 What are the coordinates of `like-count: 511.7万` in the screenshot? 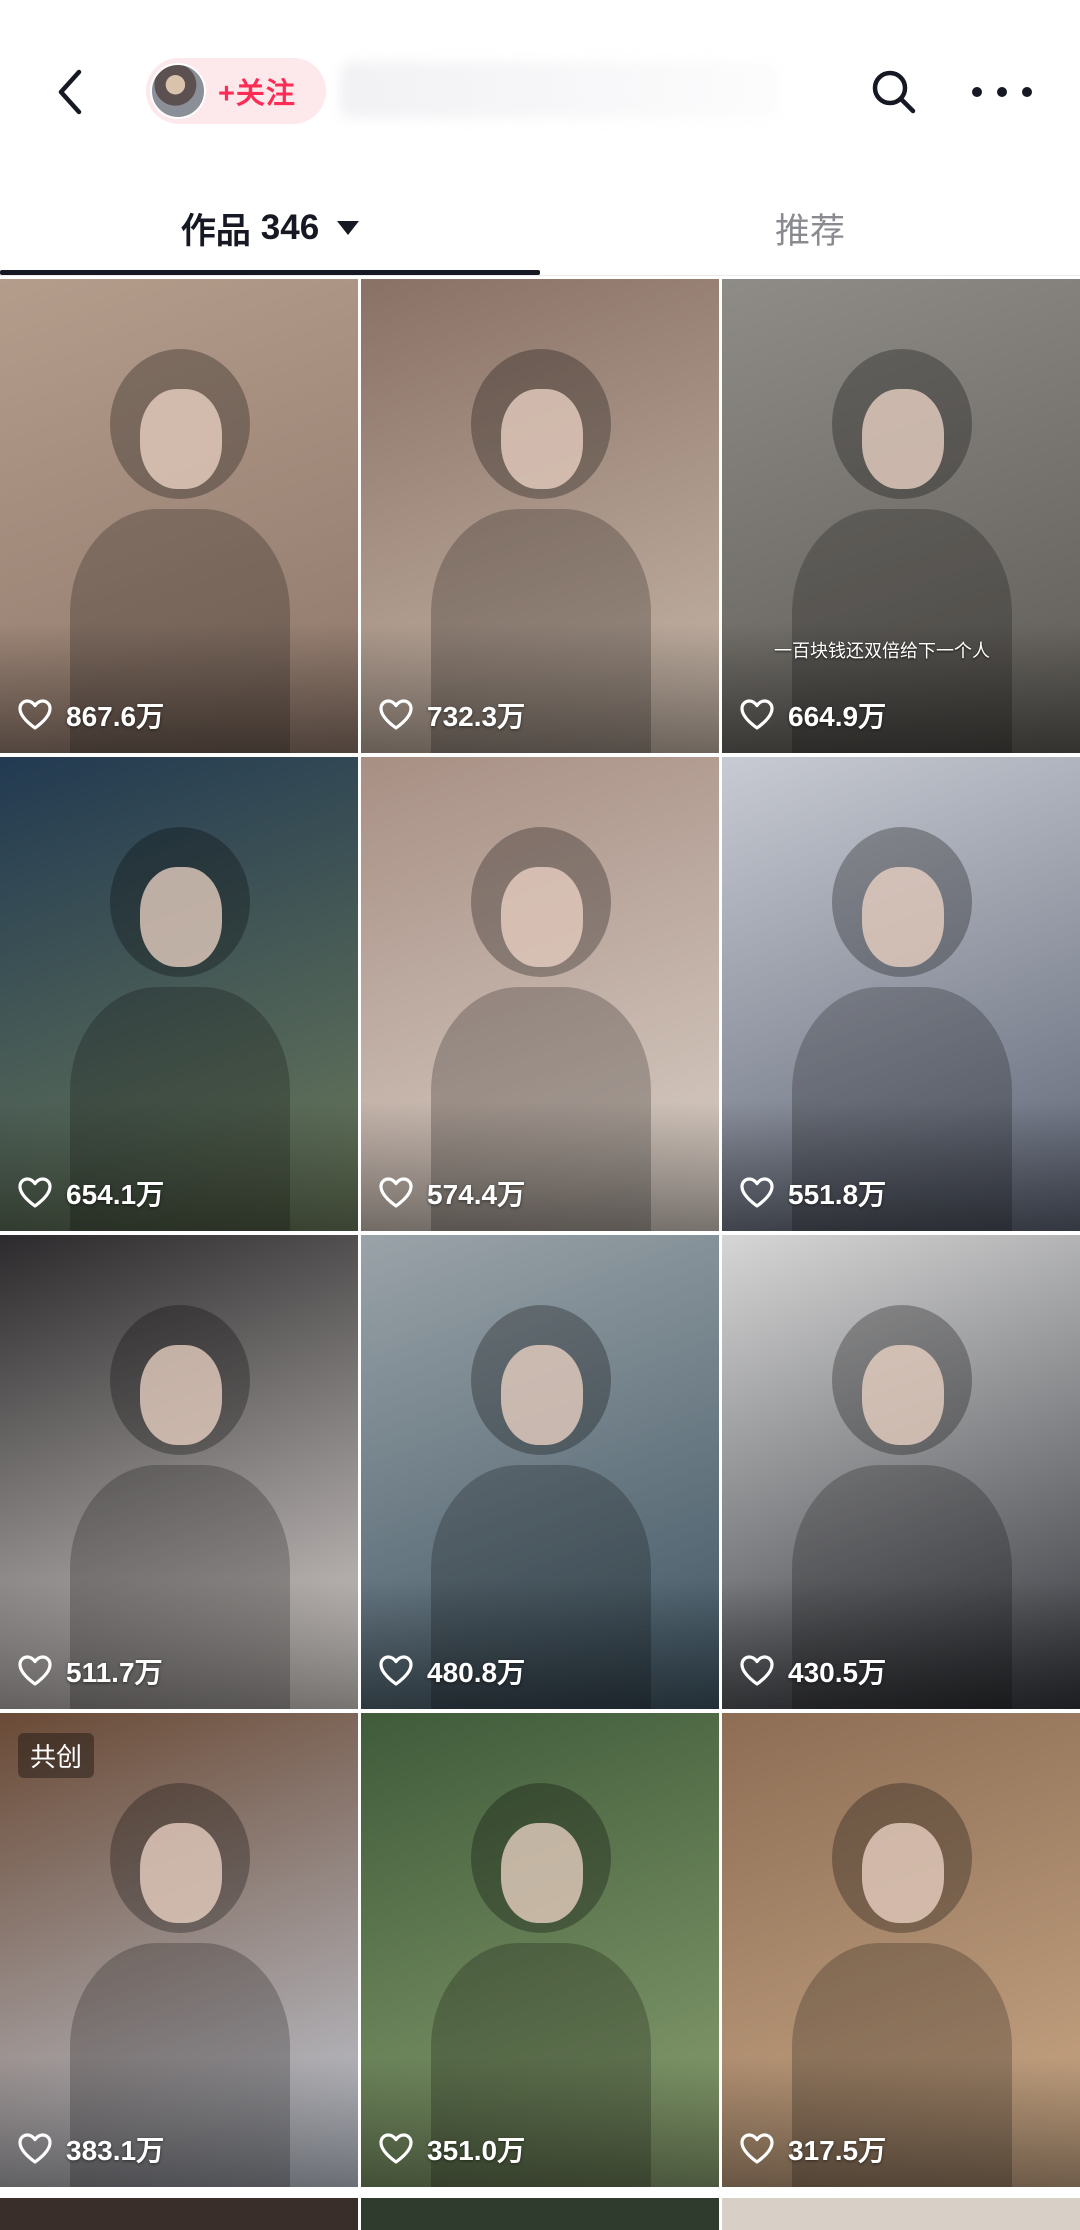 It's located at (90, 1671).